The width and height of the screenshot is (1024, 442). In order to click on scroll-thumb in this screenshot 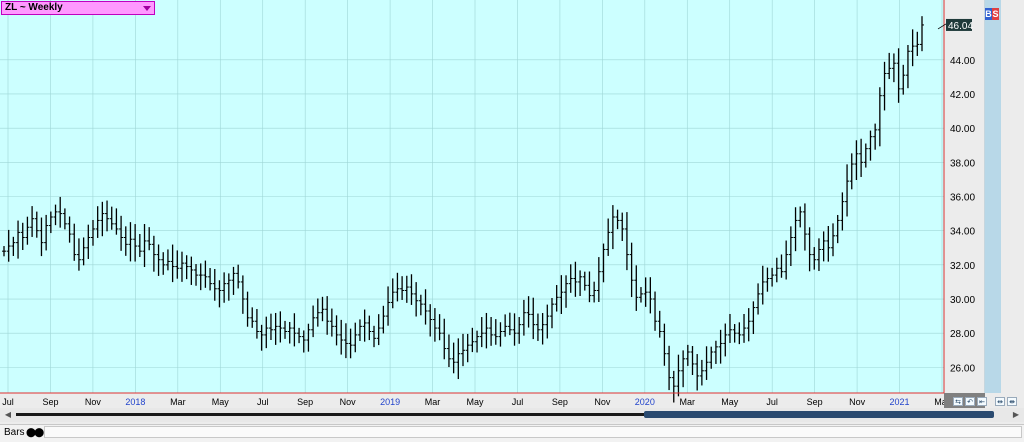, I will do `click(819, 414)`.